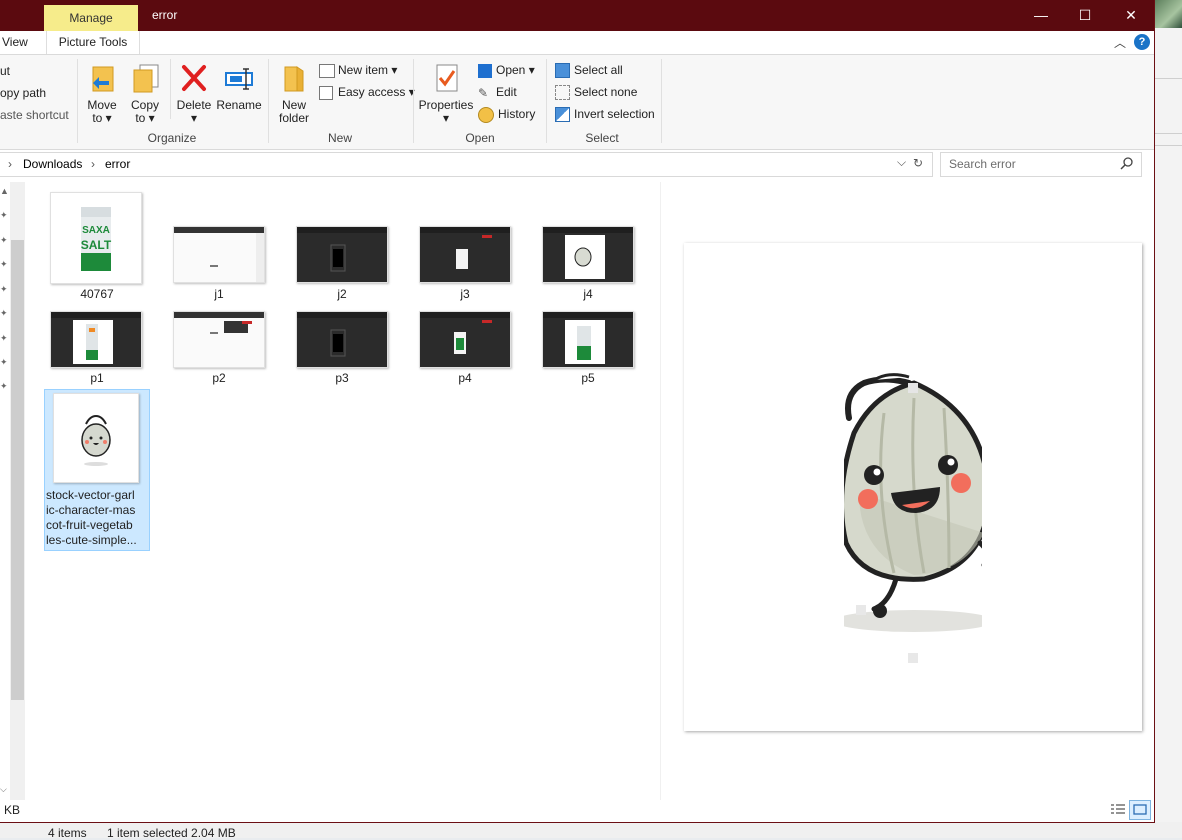 Image resolution: width=1182 pixels, height=840 pixels. I want to click on file-name: p3, so click(342, 378).